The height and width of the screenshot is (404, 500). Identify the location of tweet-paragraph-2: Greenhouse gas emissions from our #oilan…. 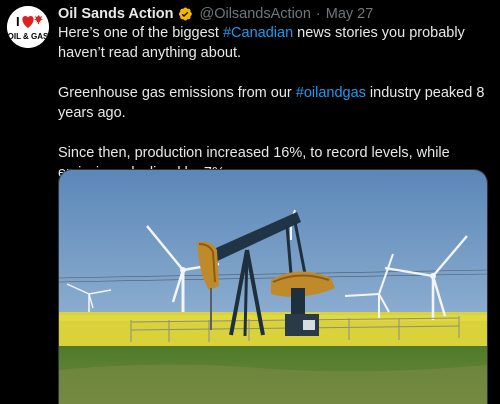
(273, 103).